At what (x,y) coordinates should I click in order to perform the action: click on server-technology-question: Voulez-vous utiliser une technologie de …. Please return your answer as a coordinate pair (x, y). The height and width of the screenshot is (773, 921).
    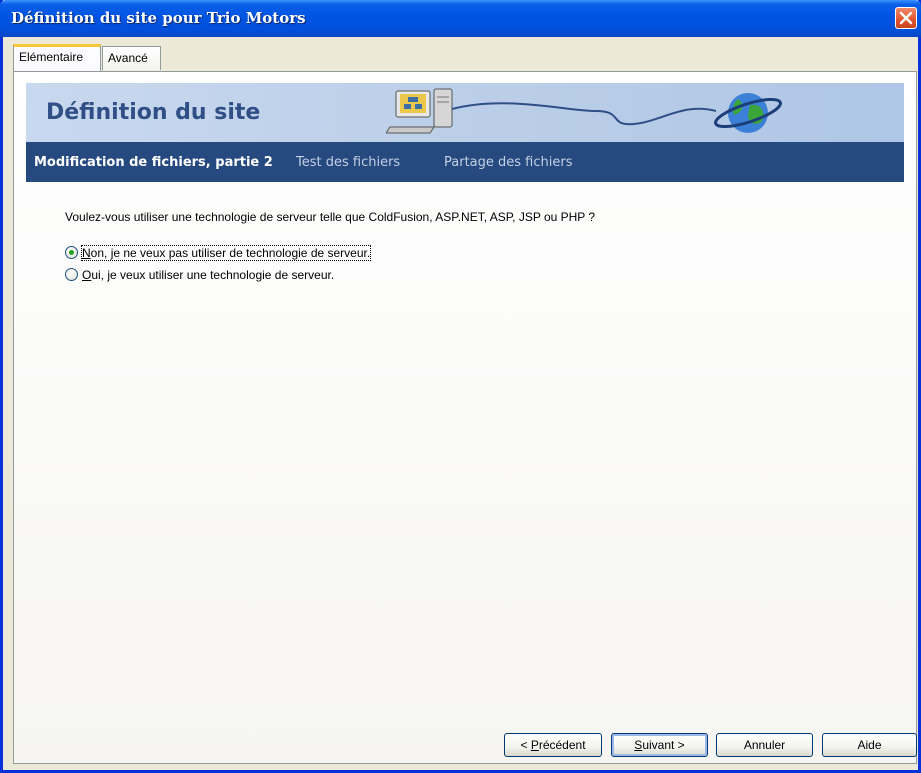
    Looking at the image, I should click on (330, 217).